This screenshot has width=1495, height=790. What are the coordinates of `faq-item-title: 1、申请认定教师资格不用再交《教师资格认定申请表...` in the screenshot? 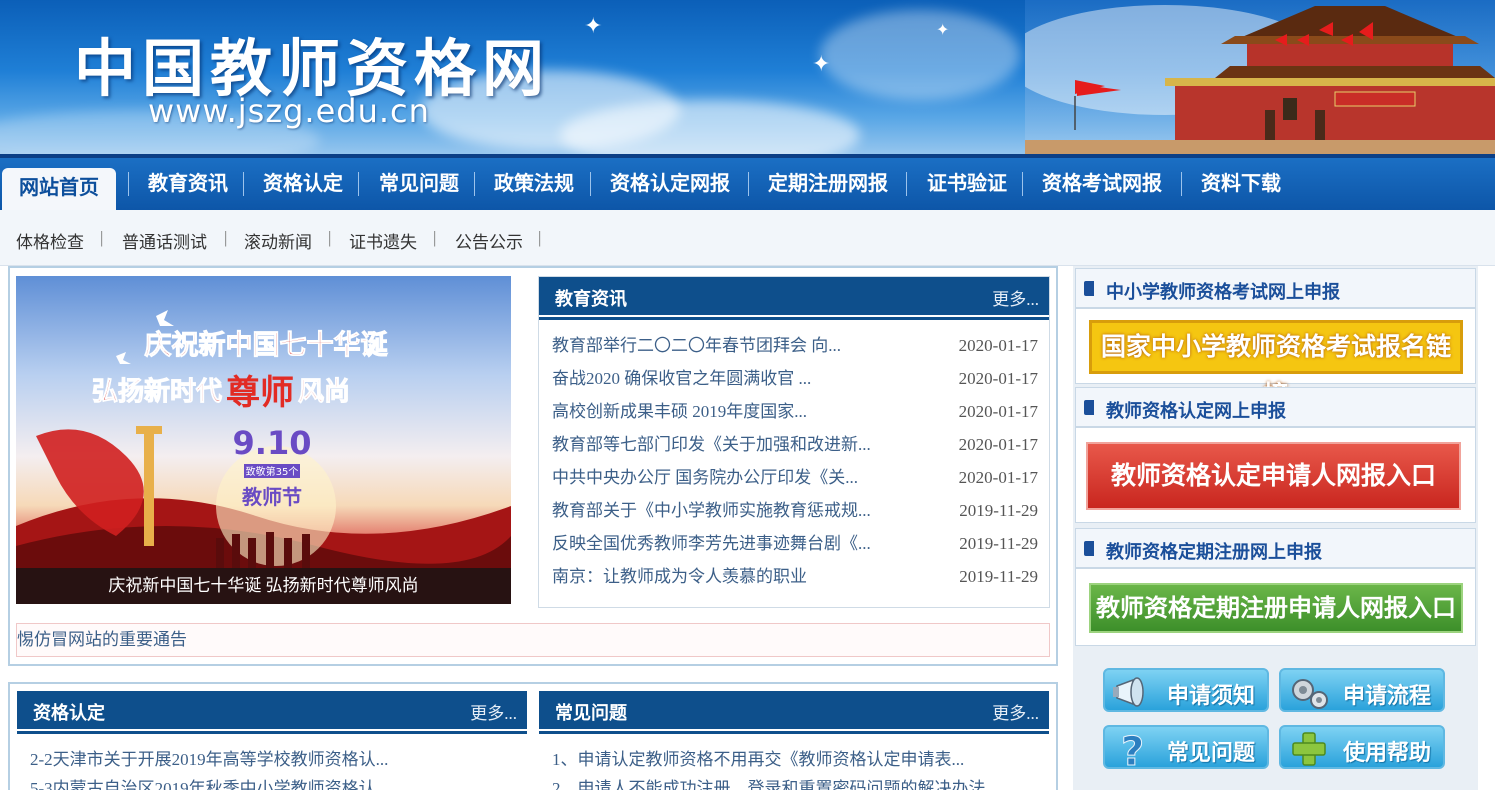 It's located at (758, 760).